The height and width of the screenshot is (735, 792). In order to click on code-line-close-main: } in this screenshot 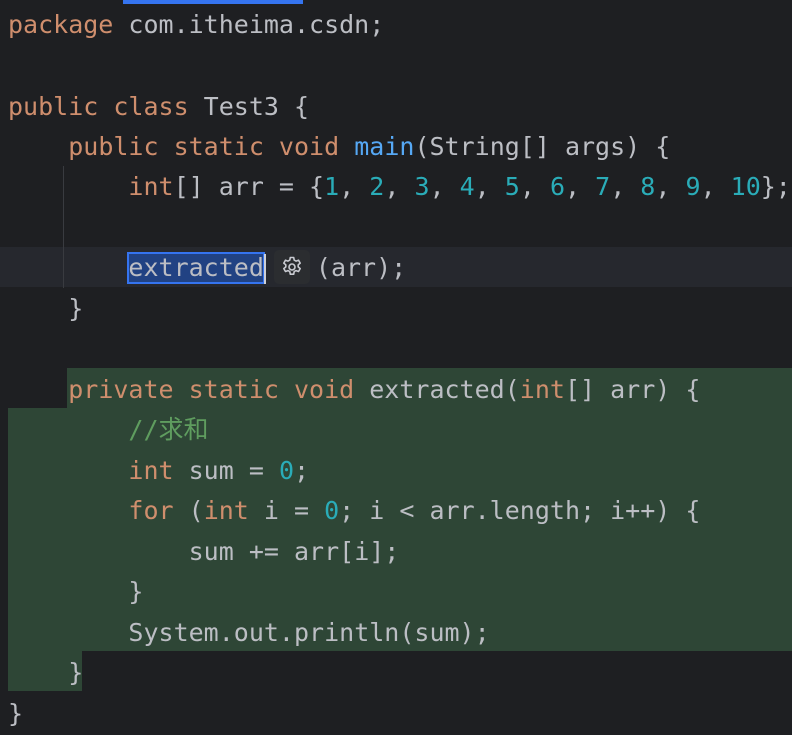, I will do `click(45, 309)`.